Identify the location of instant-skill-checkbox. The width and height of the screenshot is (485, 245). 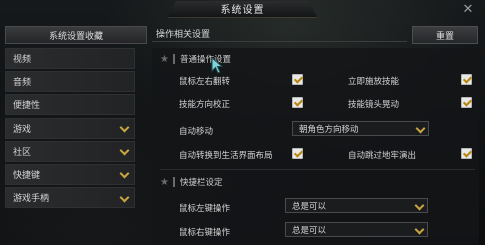
(466, 79).